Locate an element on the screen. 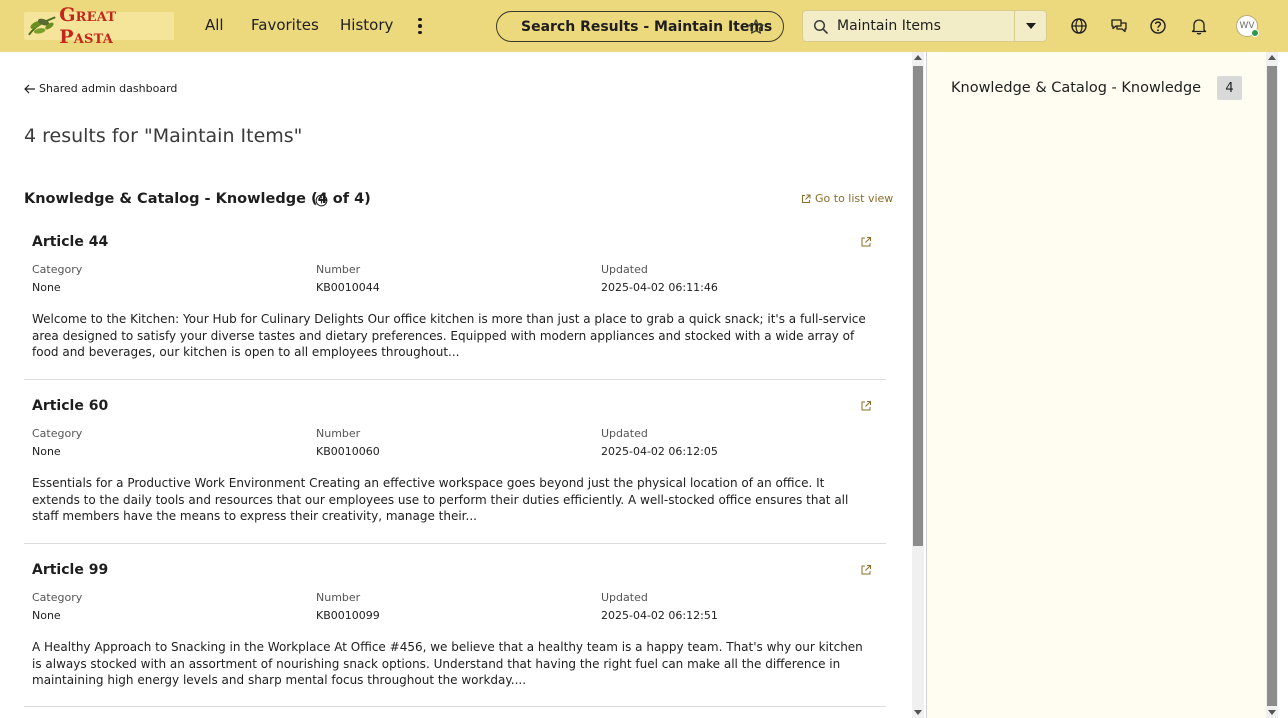 This screenshot has height=718, width=1288. panel-scrollbar is located at coordinates (1272, 385).